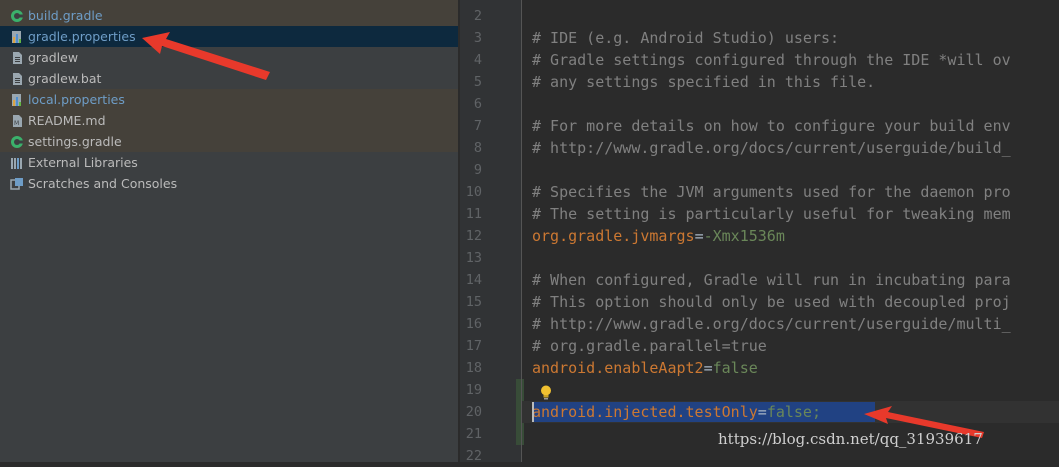 The width and height of the screenshot is (1059, 467). Describe the element at coordinates (850, 439) in the screenshot. I see `watermark-text: https://blog.csdn.net/qq_31939617` at that location.